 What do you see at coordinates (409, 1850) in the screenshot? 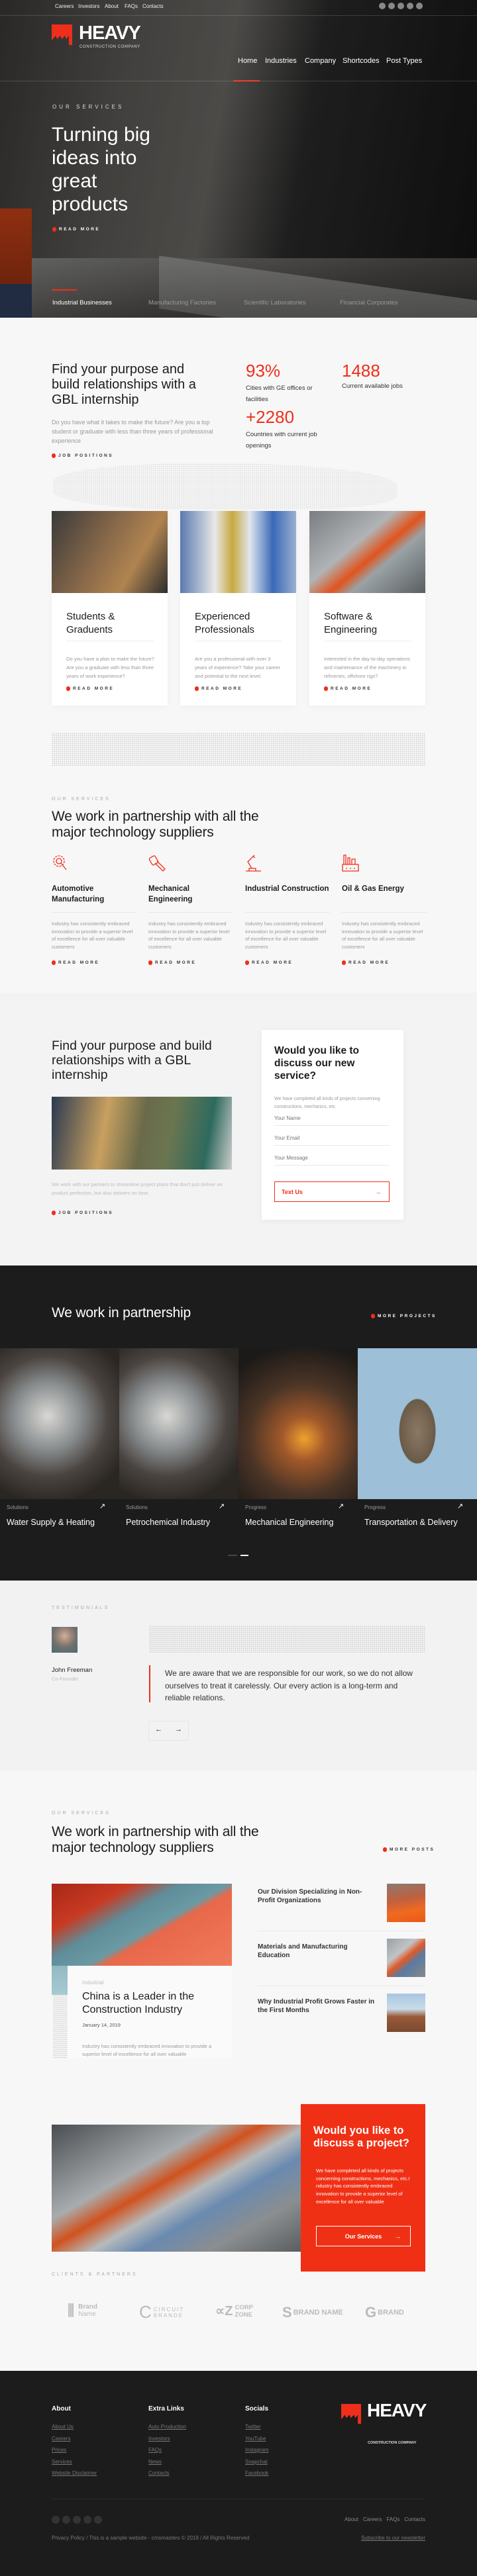
I see `more-posts-link: MORE POSTS` at bounding box center [409, 1850].